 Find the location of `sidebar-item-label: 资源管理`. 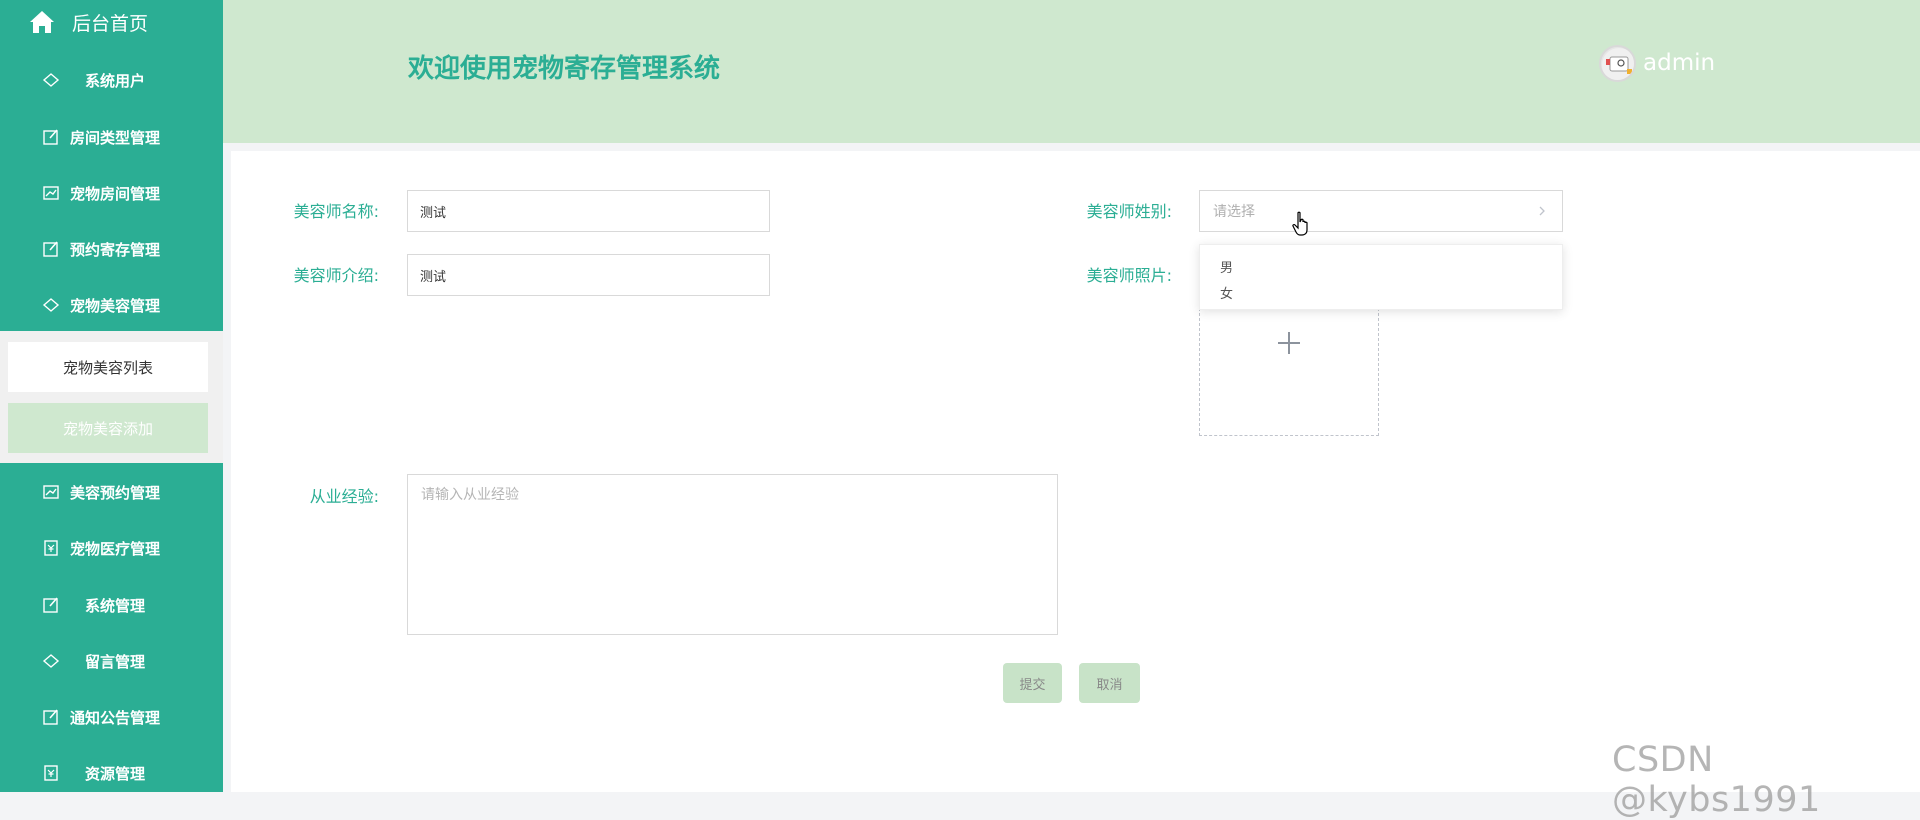

sidebar-item-label: 资源管理 is located at coordinates (114, 773).